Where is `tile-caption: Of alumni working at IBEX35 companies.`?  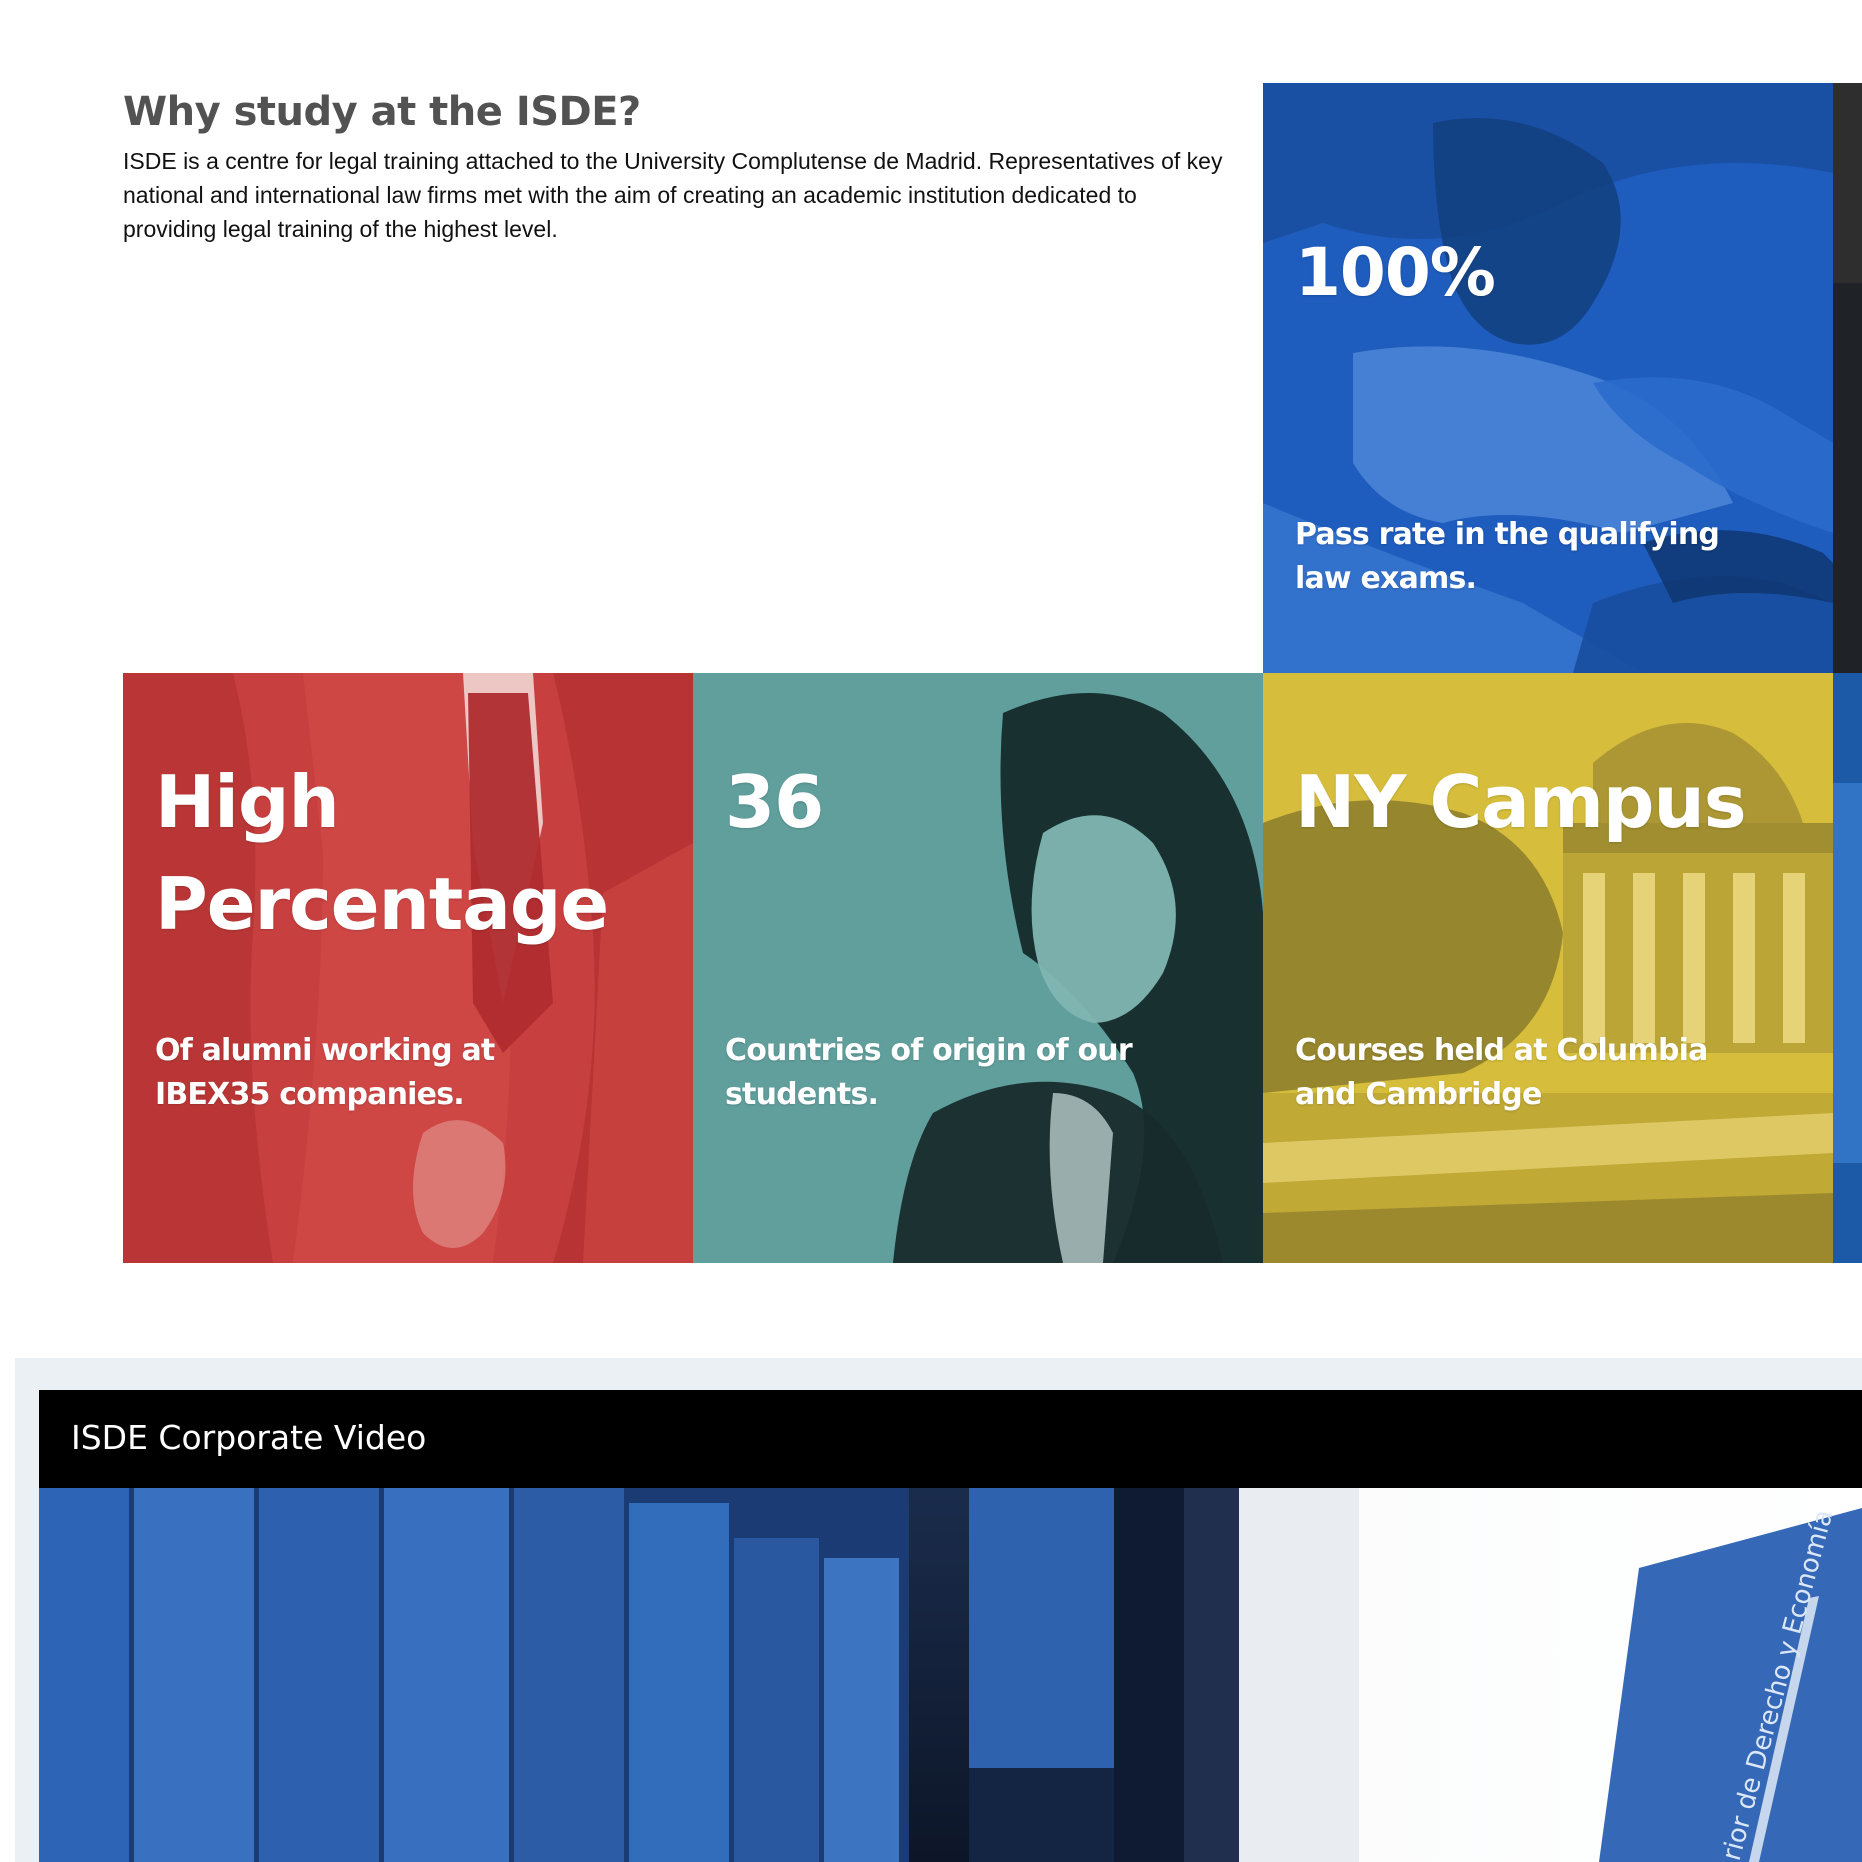
tile-caption: Of alumni working at IBEX35 companies. is located at coordinates (325, 1072).